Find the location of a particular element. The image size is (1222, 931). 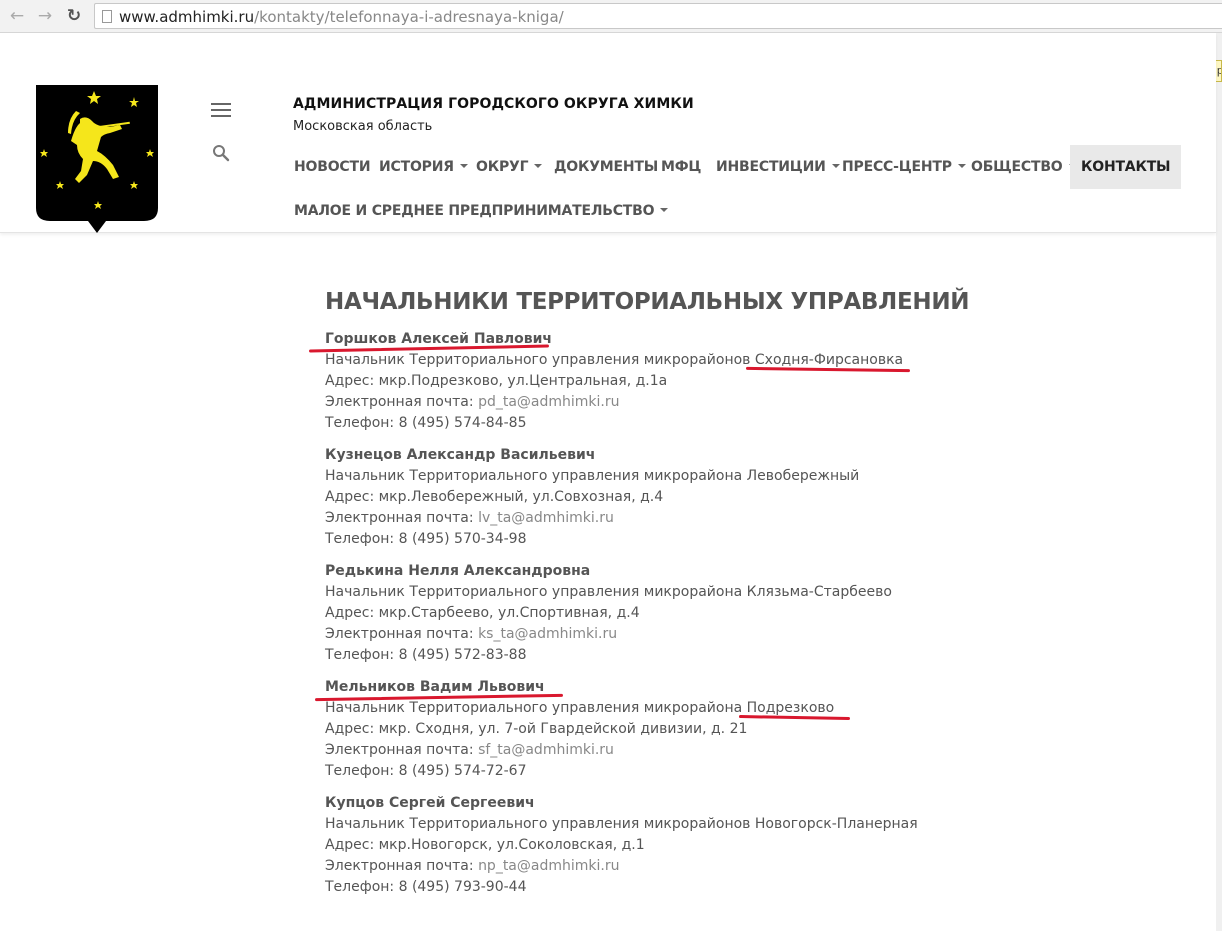

nav-item-history: ИСТОРИЯ is located at coordinates (423, 167).